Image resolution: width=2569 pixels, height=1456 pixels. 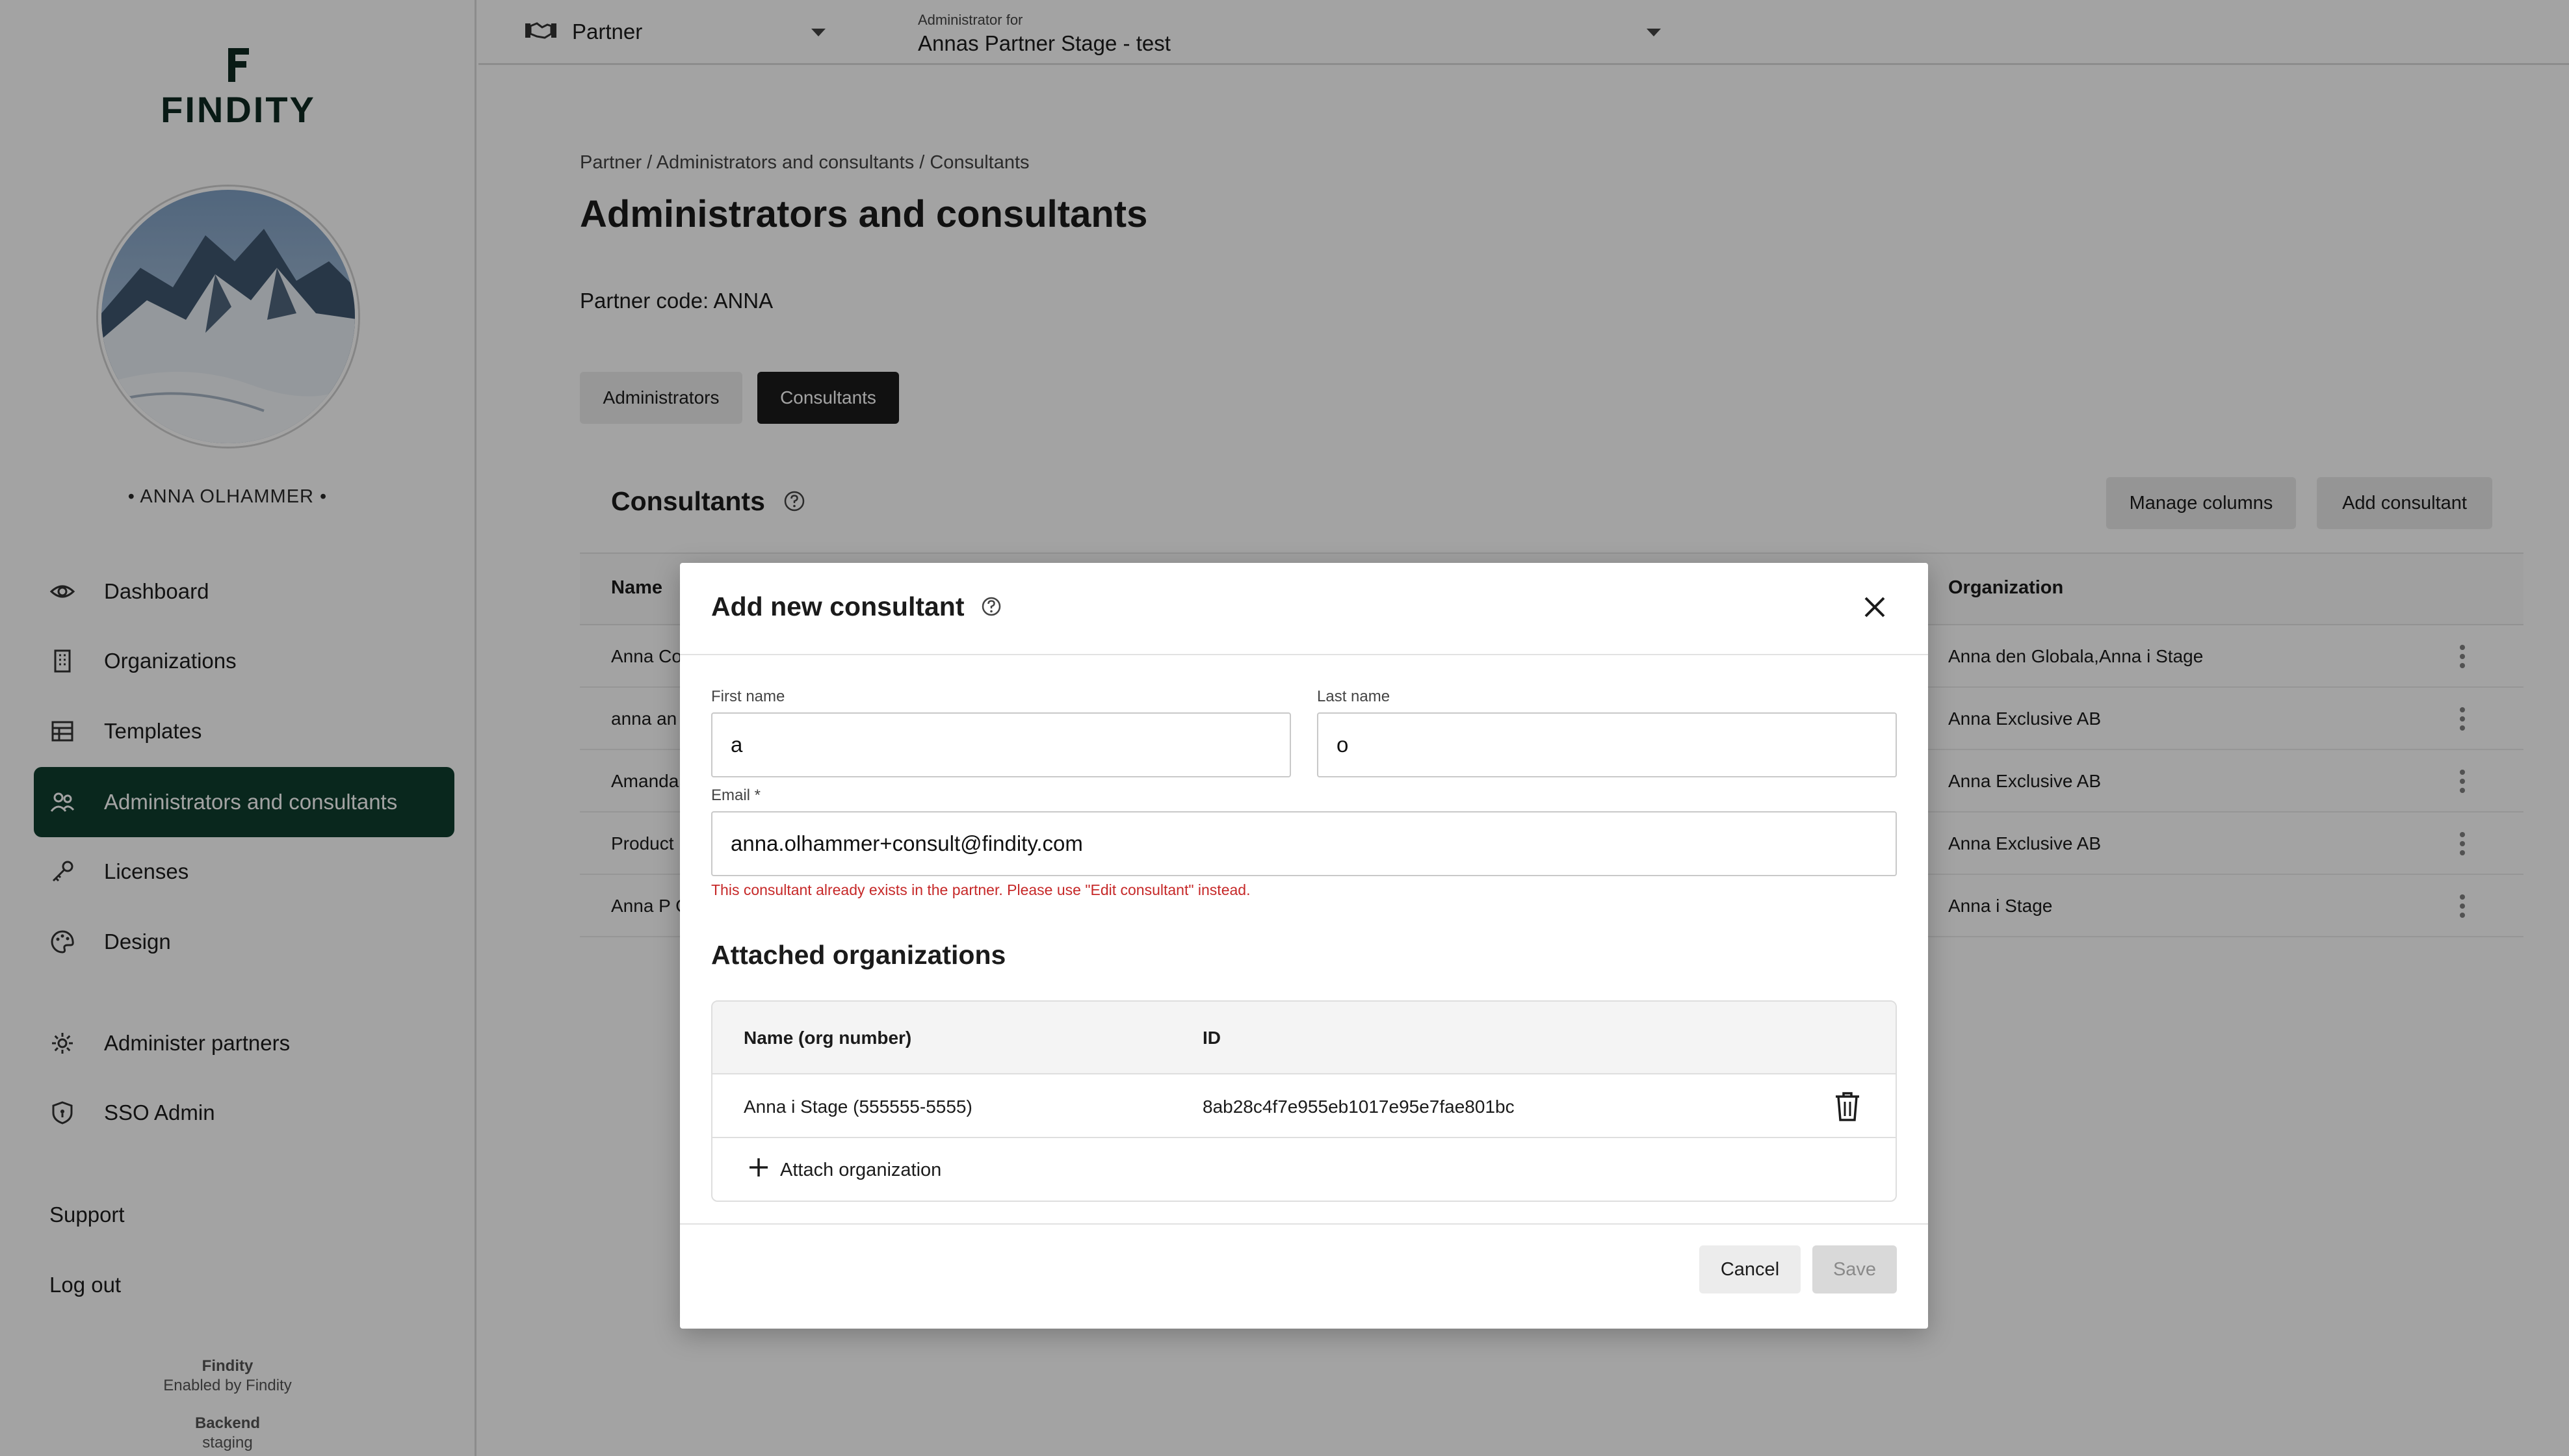 What do you see at coordinates (1607, 745) in the screenshot?
I see `last-name-field` at bounding box center [1607, 745].